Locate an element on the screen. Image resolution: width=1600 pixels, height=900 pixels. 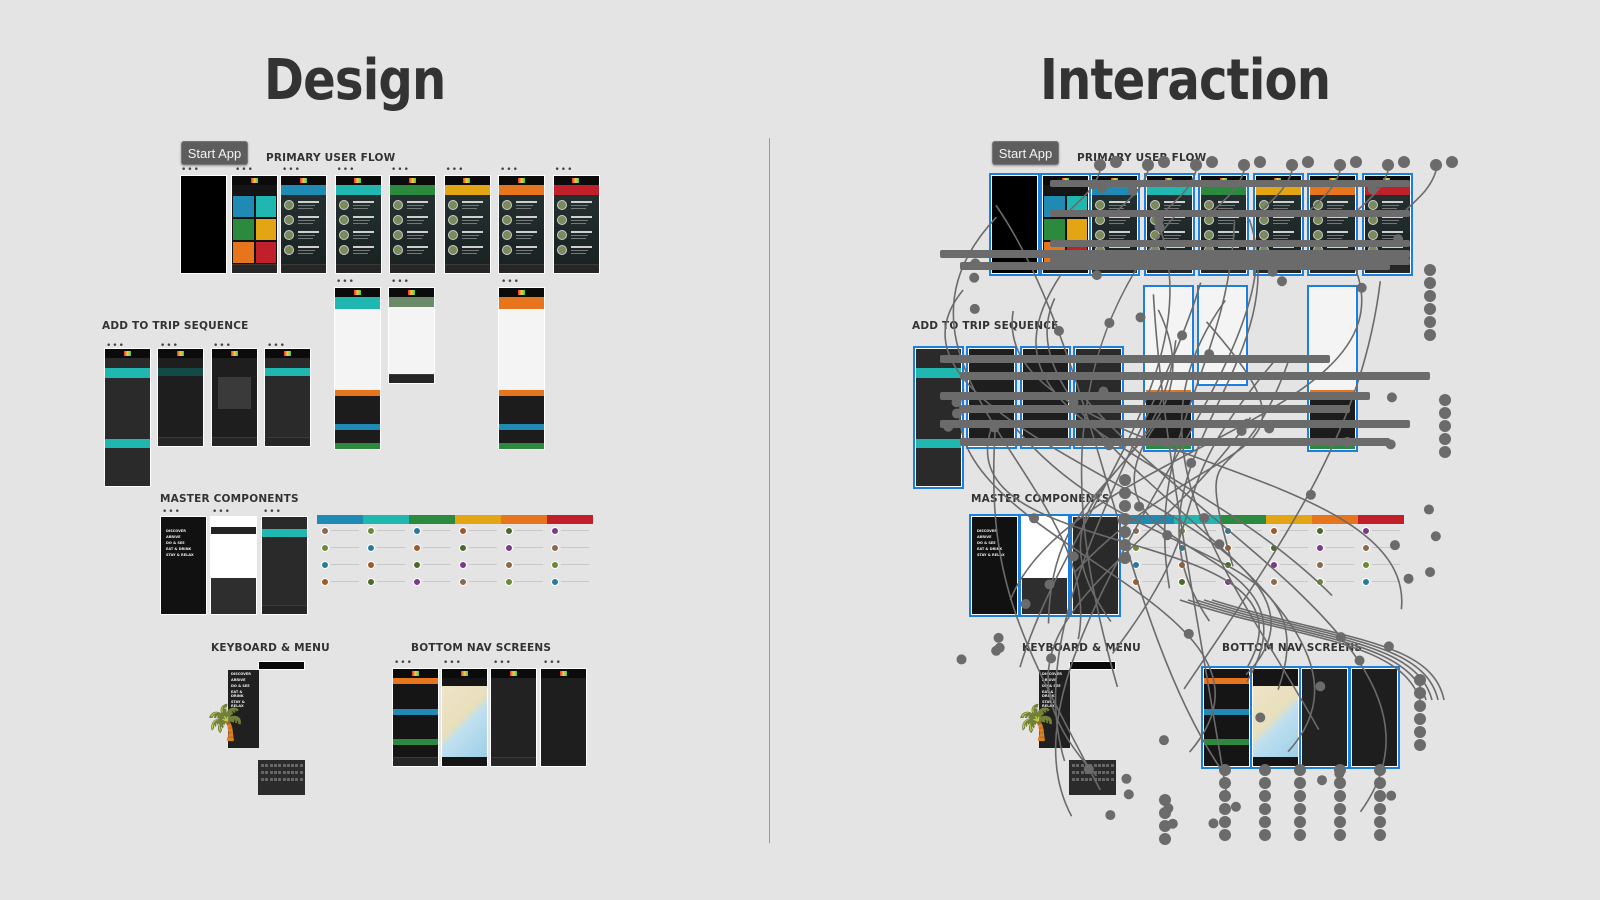
splash-screen-artboard is located at coordinates (203, 224).